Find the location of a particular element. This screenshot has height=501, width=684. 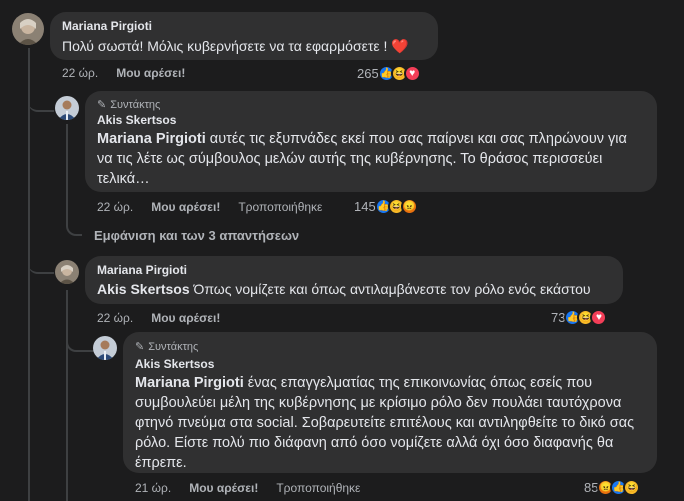

reaction-summary: 85 😠 👍 😆 is located at coordinates (612, 487).